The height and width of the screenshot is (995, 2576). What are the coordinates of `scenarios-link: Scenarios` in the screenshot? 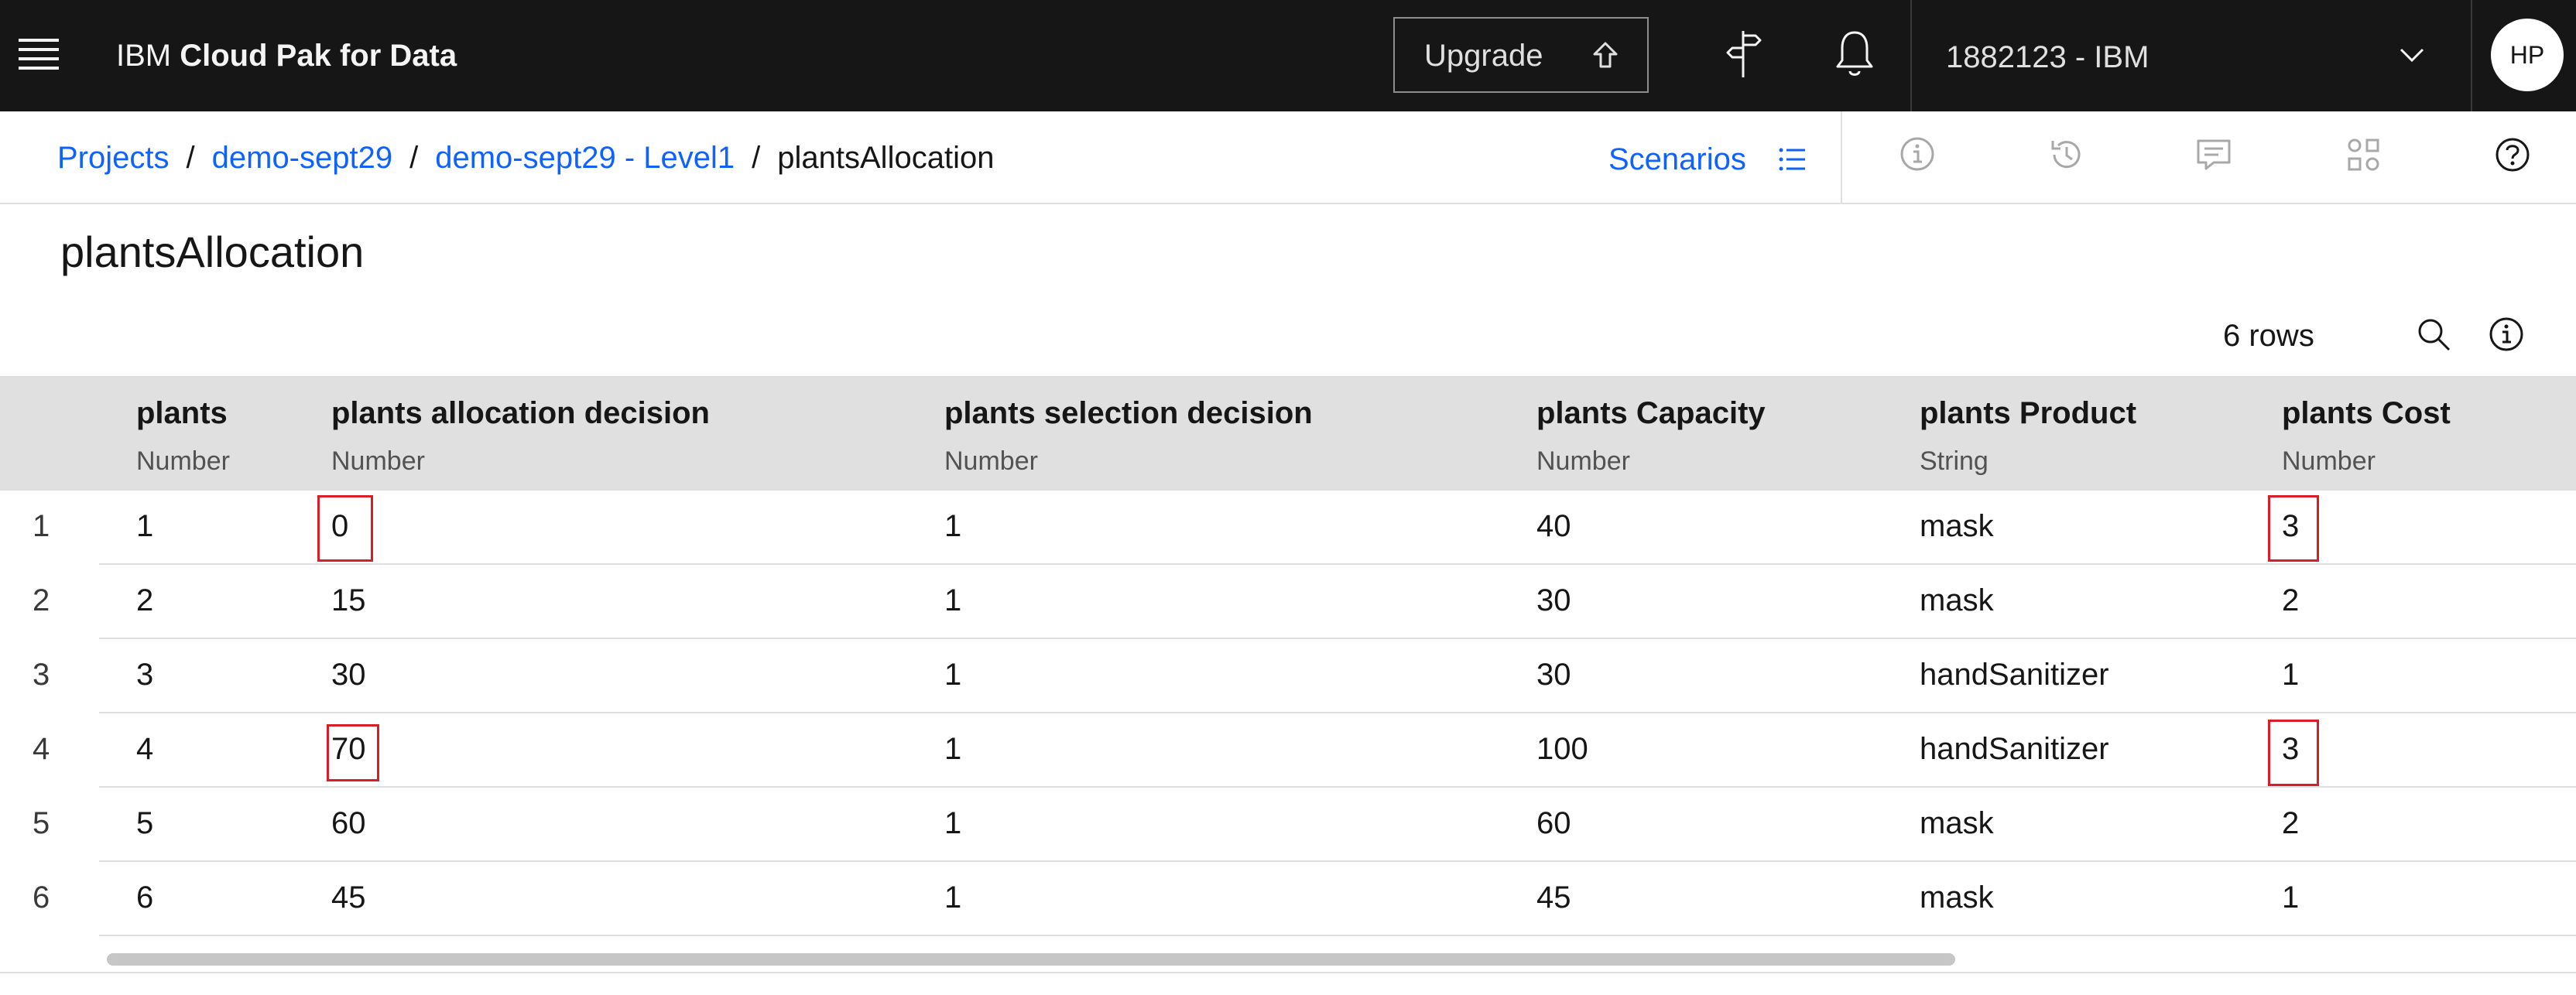 It's located at (1677, 159).